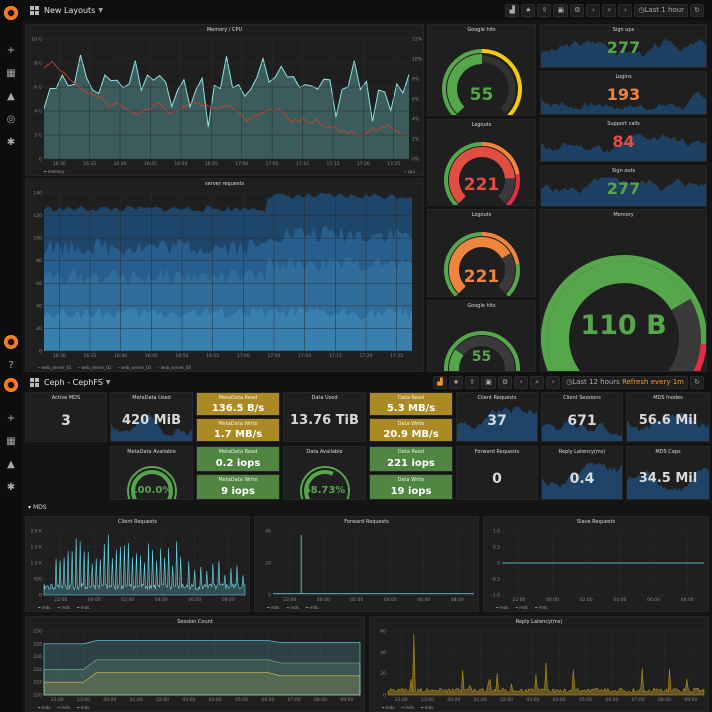 Image resolution: width=712 pixels, height=712 pixels. I want to click on y-tick-label: 20, so click(268, 564).